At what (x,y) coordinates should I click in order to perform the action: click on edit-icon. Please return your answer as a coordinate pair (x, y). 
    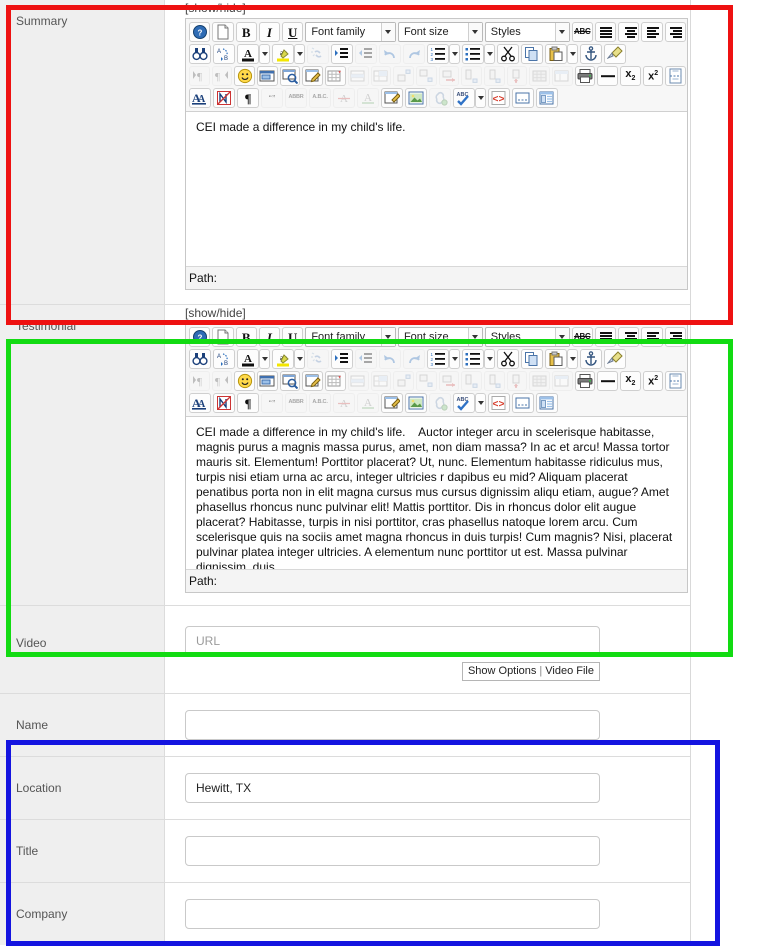
    Looking at the image, I should click on (313, 76).